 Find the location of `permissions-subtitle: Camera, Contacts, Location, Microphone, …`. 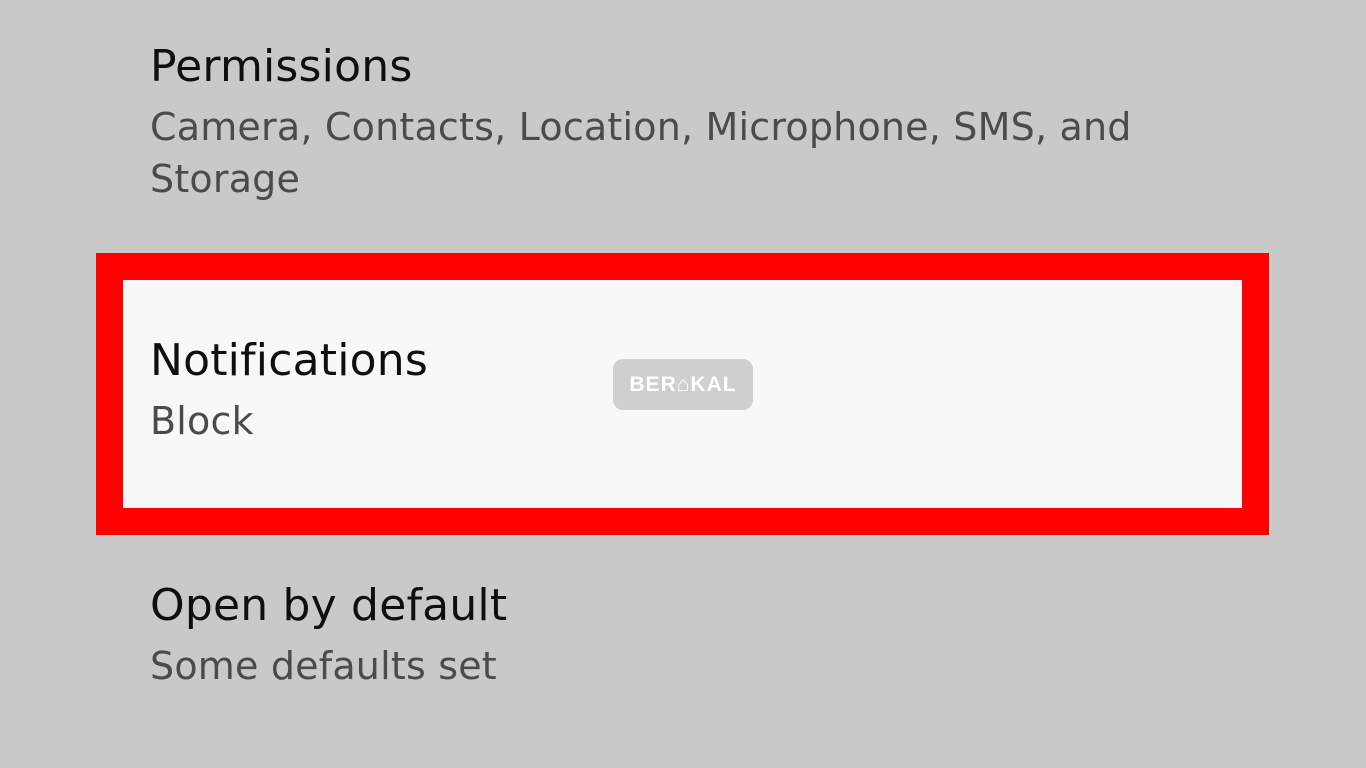

permissions-subtitle: Camera, Contacts, Location, Microphone, … is located at coordinates (641, 152).